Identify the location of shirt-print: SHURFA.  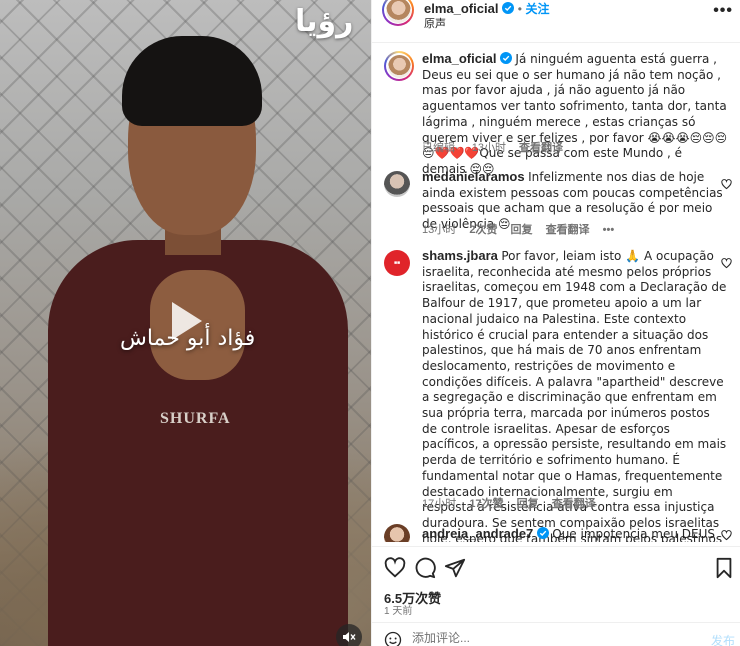
(195, 418).